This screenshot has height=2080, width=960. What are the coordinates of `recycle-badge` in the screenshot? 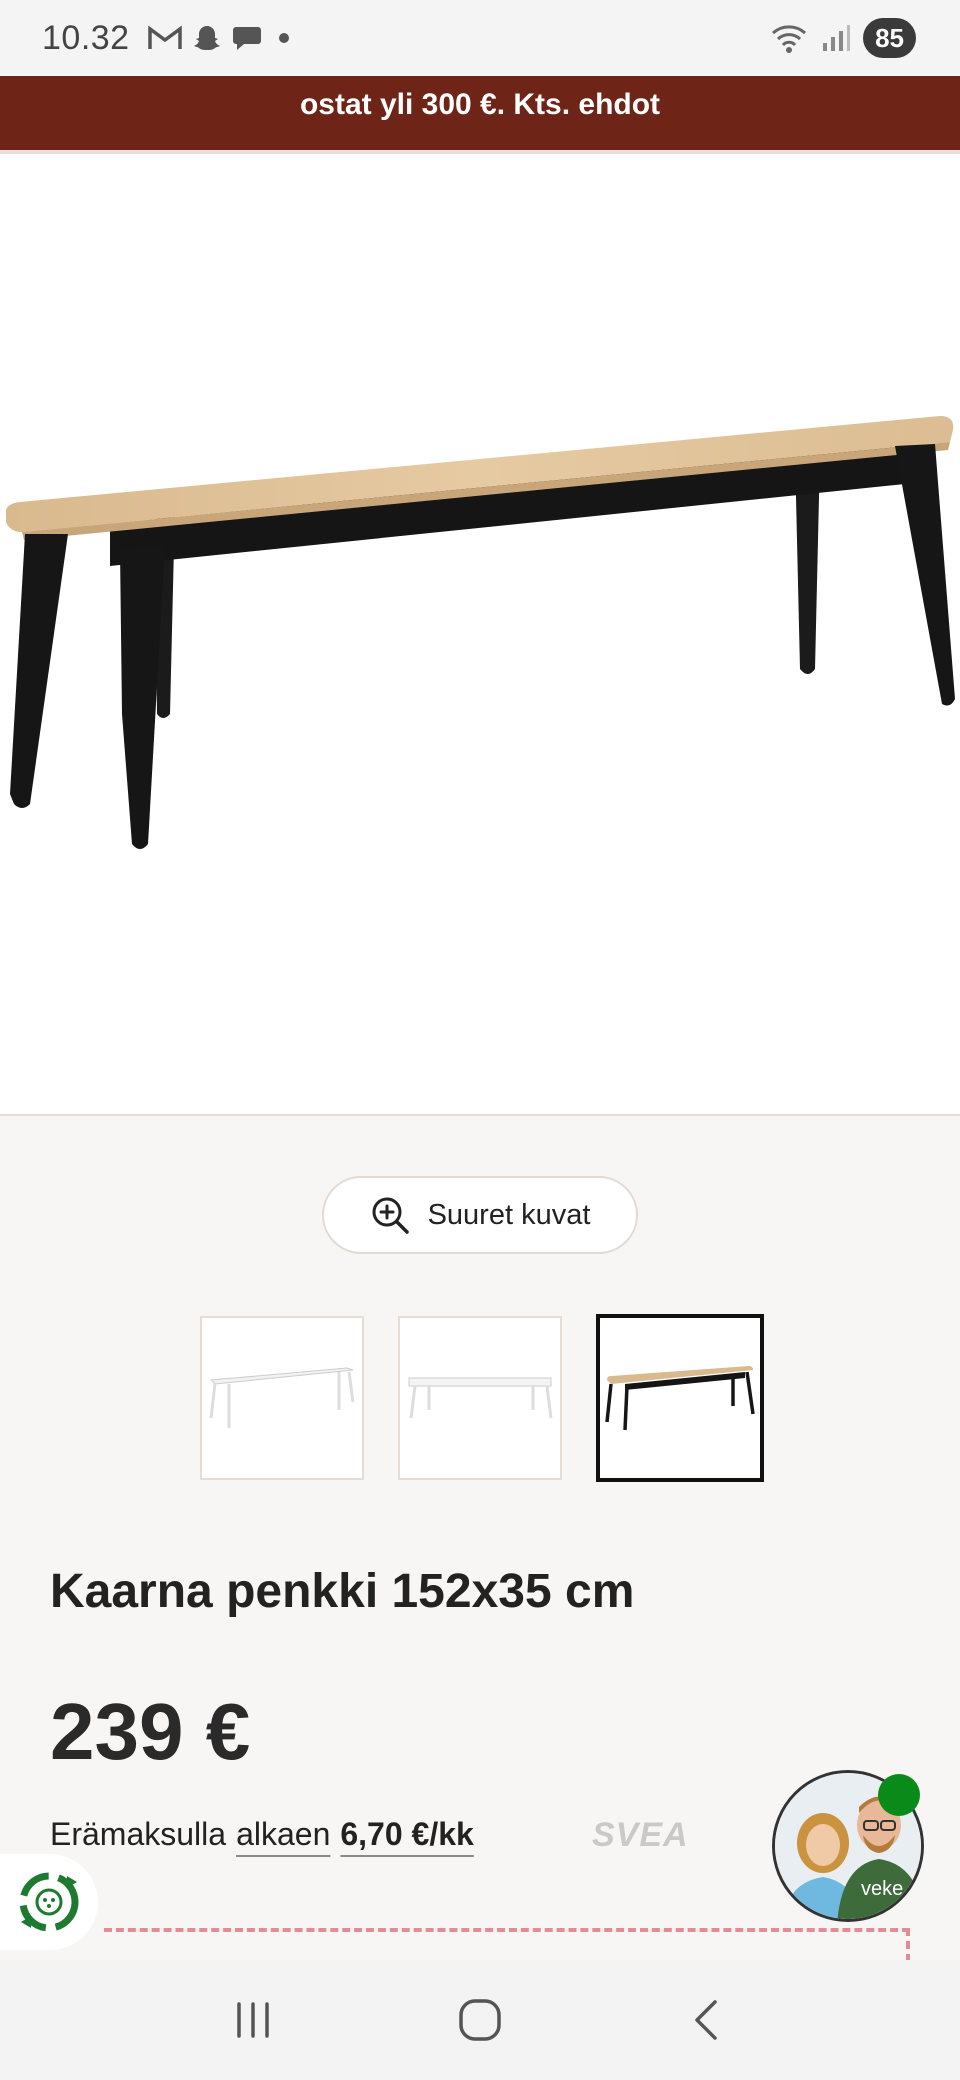 It's located at (49, 1902).